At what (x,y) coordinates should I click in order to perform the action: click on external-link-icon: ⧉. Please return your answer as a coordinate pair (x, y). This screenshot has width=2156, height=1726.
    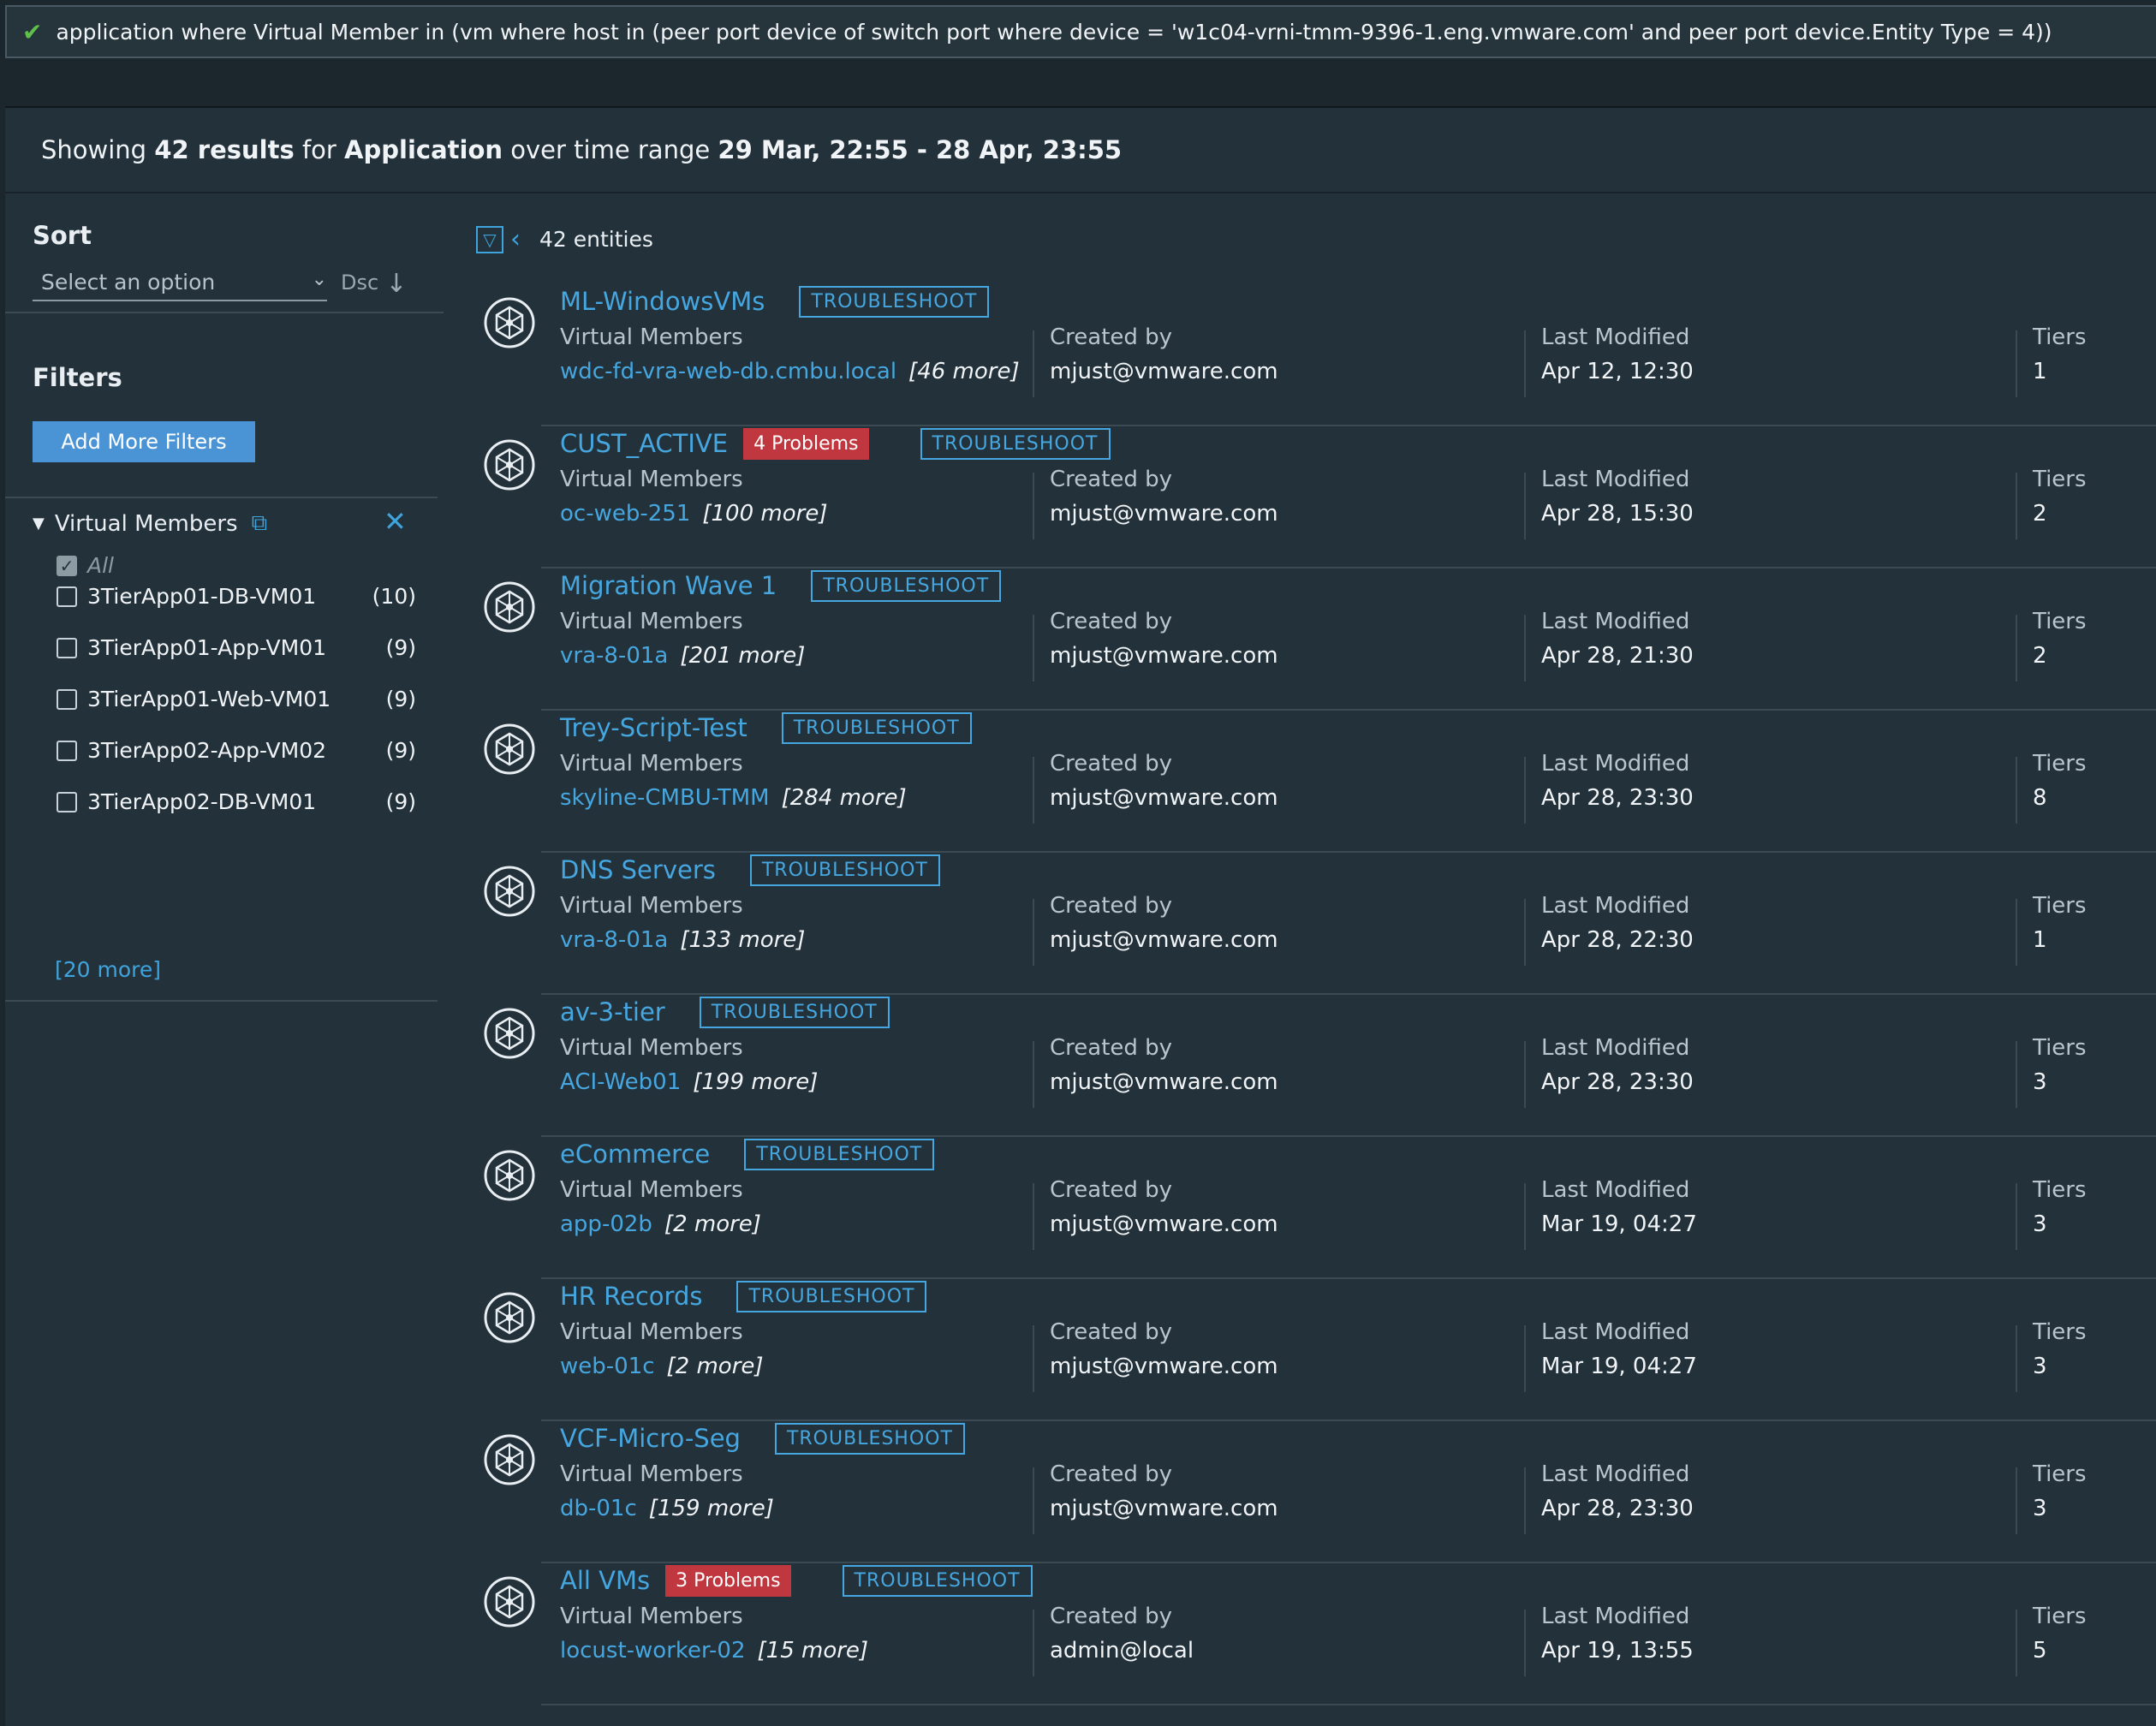
    Looking at the image, I should click on (260, 523).